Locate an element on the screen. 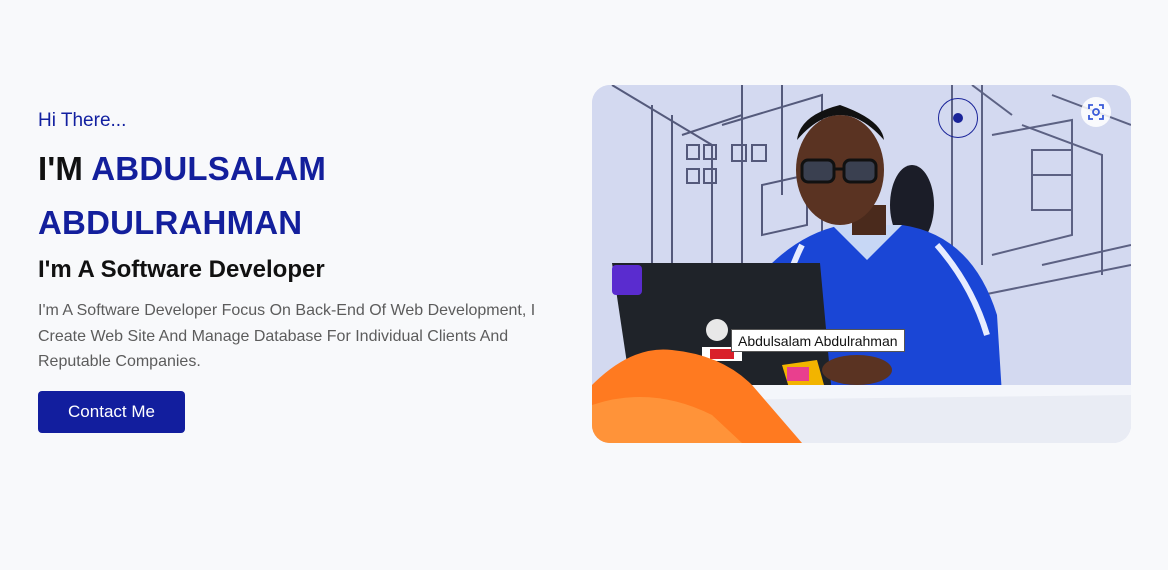 The width and height of the screenshot is (1168, 570). role-title: I'm A Software Developer is located at coordinates (181, 269).